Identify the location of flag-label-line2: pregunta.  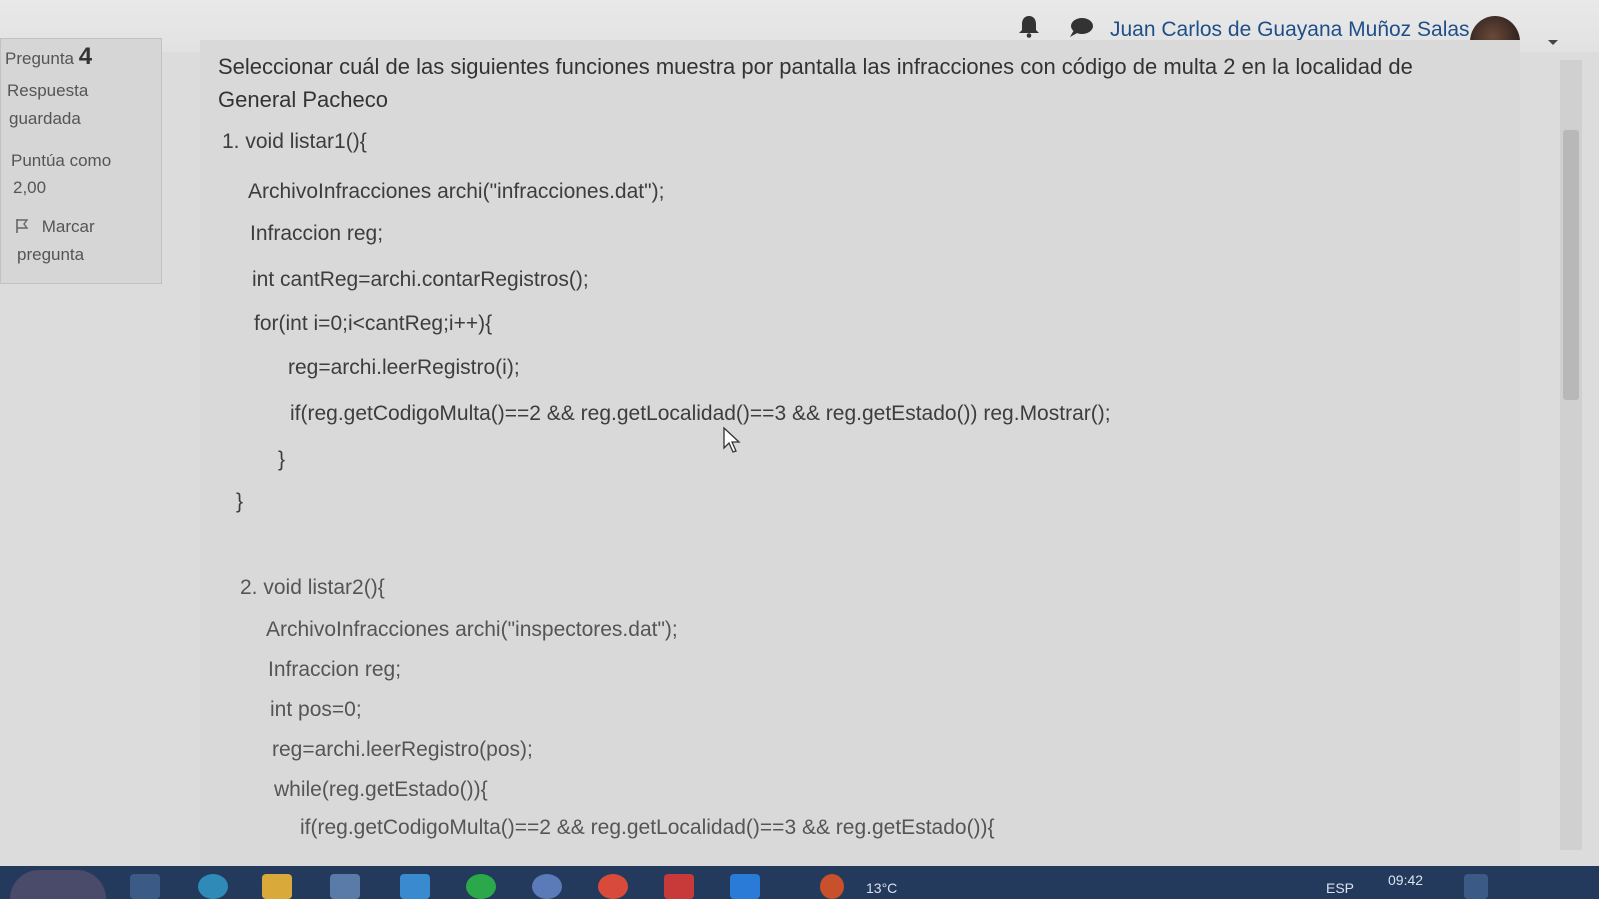
(50, 255).